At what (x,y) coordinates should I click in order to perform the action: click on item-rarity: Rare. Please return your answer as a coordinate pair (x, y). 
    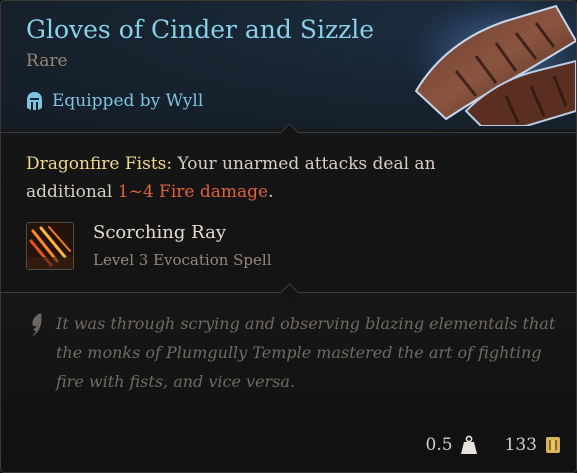
    Looking at the image, I should click on (47, 61).